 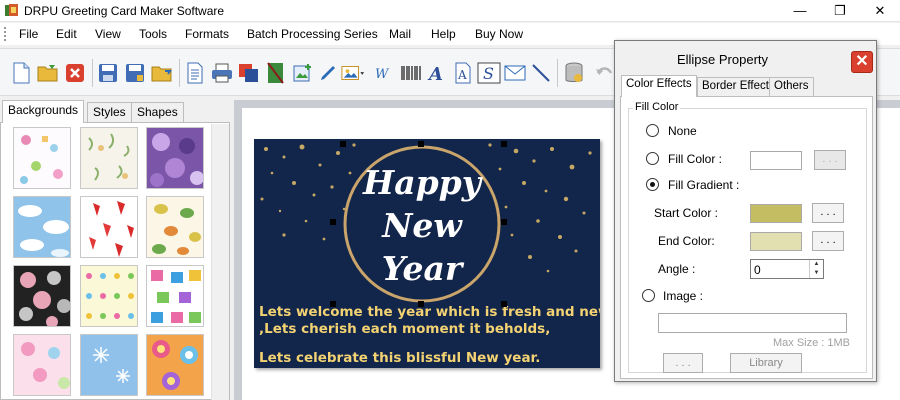 I want to click on export-icon, so click(x=162, y=73).